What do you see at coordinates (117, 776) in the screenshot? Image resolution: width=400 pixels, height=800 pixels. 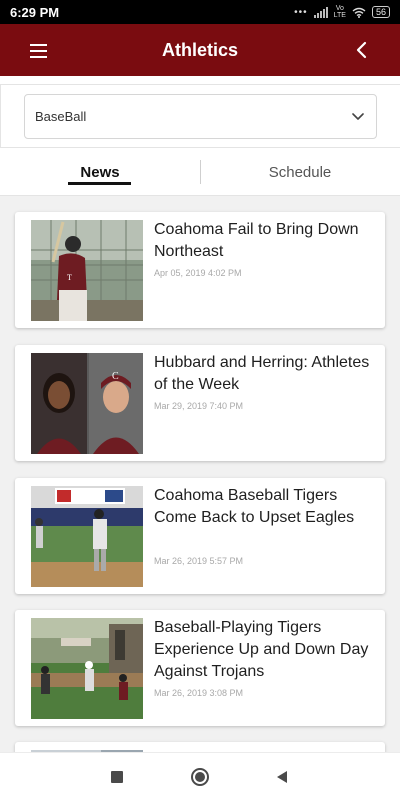 I see `square-recents-icon` at bounding box center [117, 776].